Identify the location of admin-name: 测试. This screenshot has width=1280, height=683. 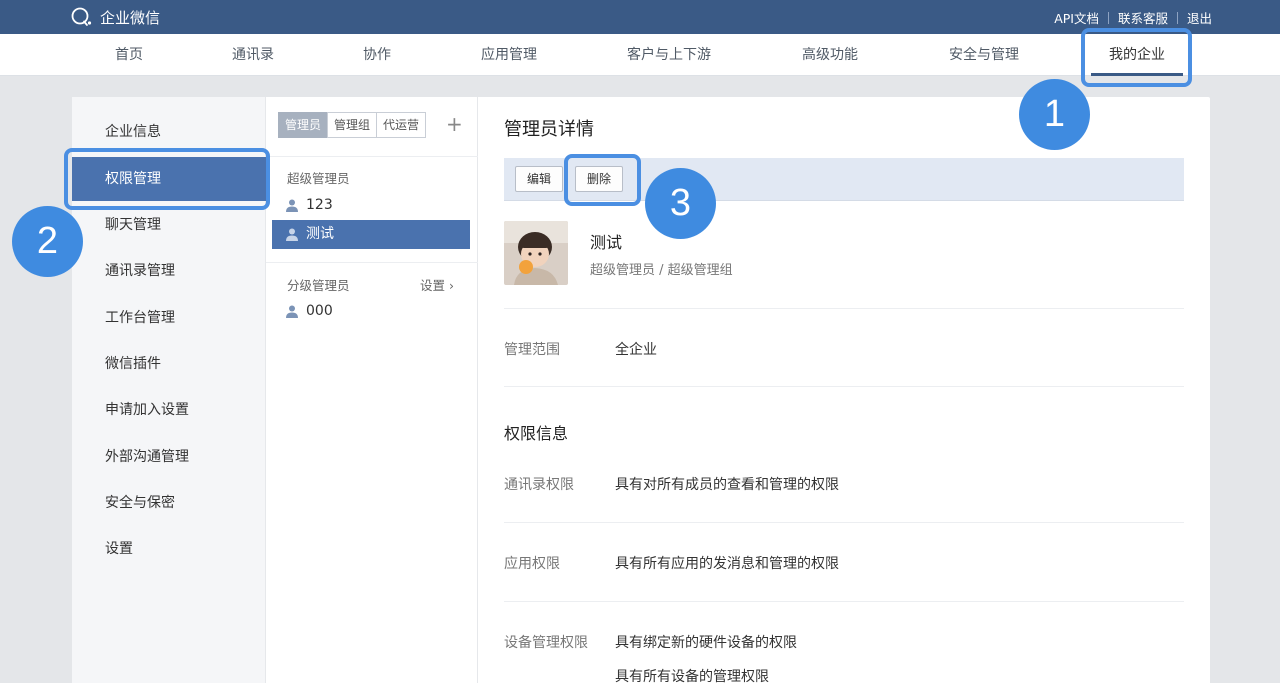
(320, 234).